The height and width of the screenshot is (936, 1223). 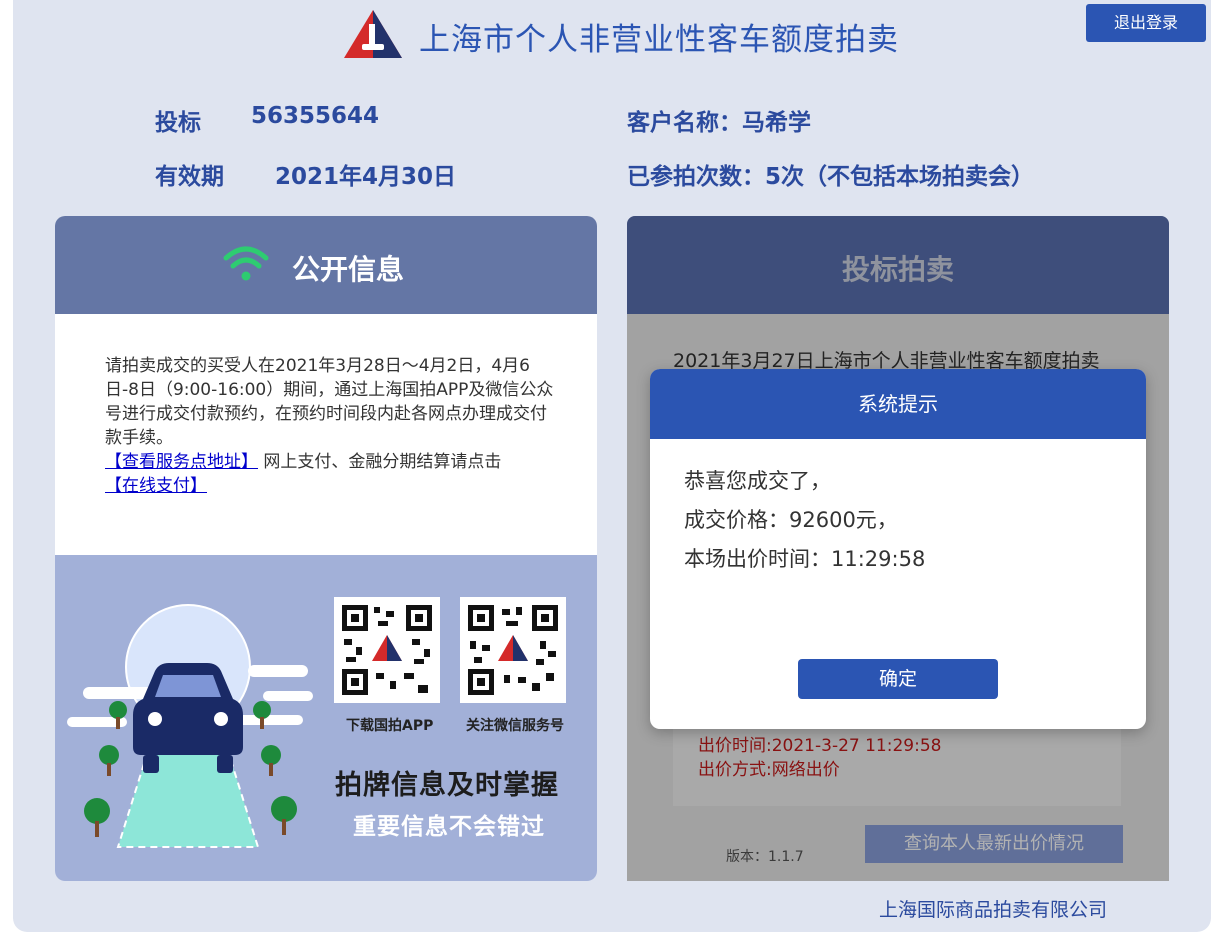 What do you see at coordinates (380, 462) in the screenshot?
I see `payment-text: 网上支付、金融分期结算请点击` at bounding box center [380, 462].